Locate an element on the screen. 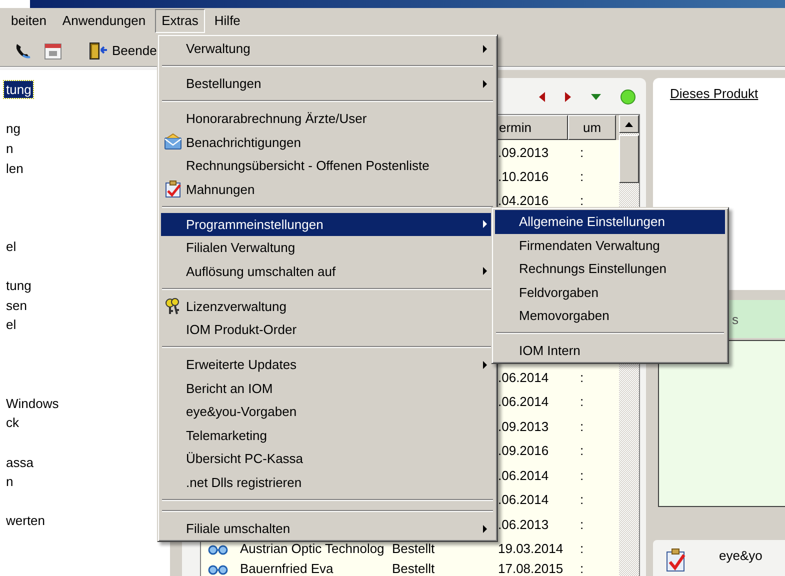  keys-icon is located at coordinates (173, 306).